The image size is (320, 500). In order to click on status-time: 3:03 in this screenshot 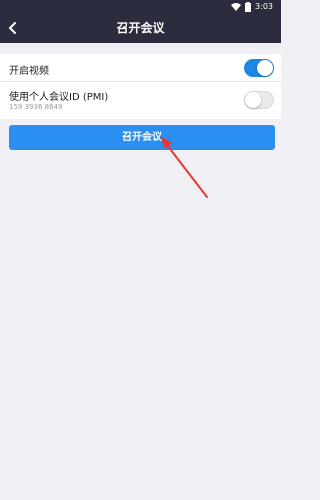, I will do `click(264, 6)`.